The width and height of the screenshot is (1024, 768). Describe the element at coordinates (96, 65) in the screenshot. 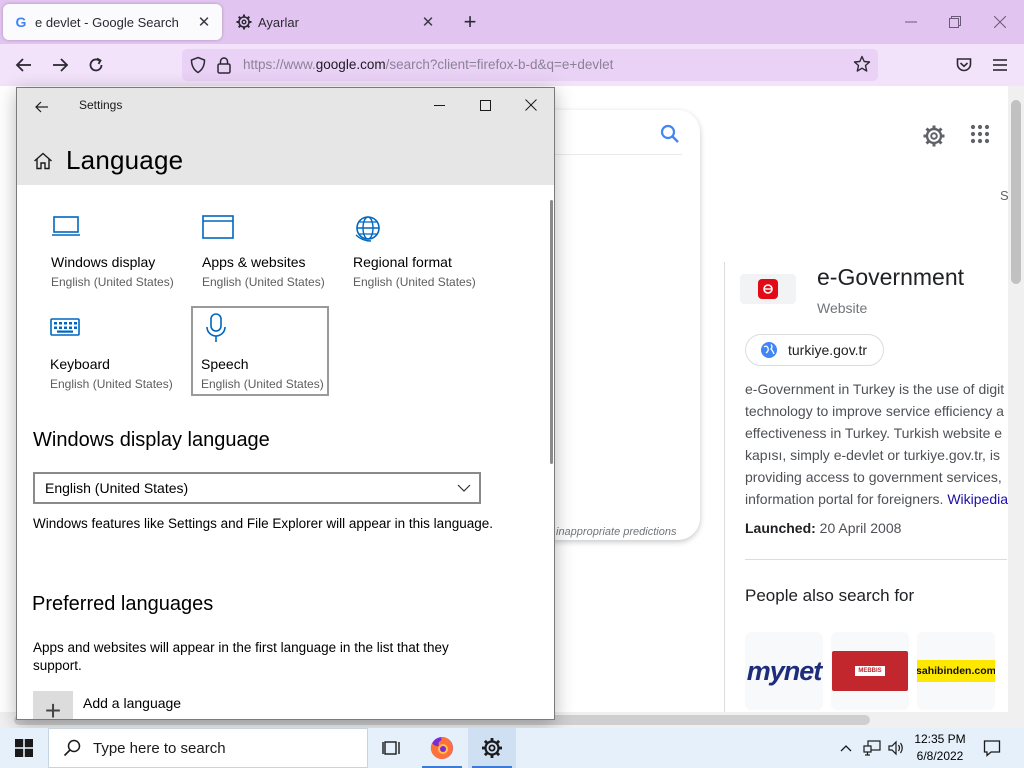

I see `reload-icon` at that location.